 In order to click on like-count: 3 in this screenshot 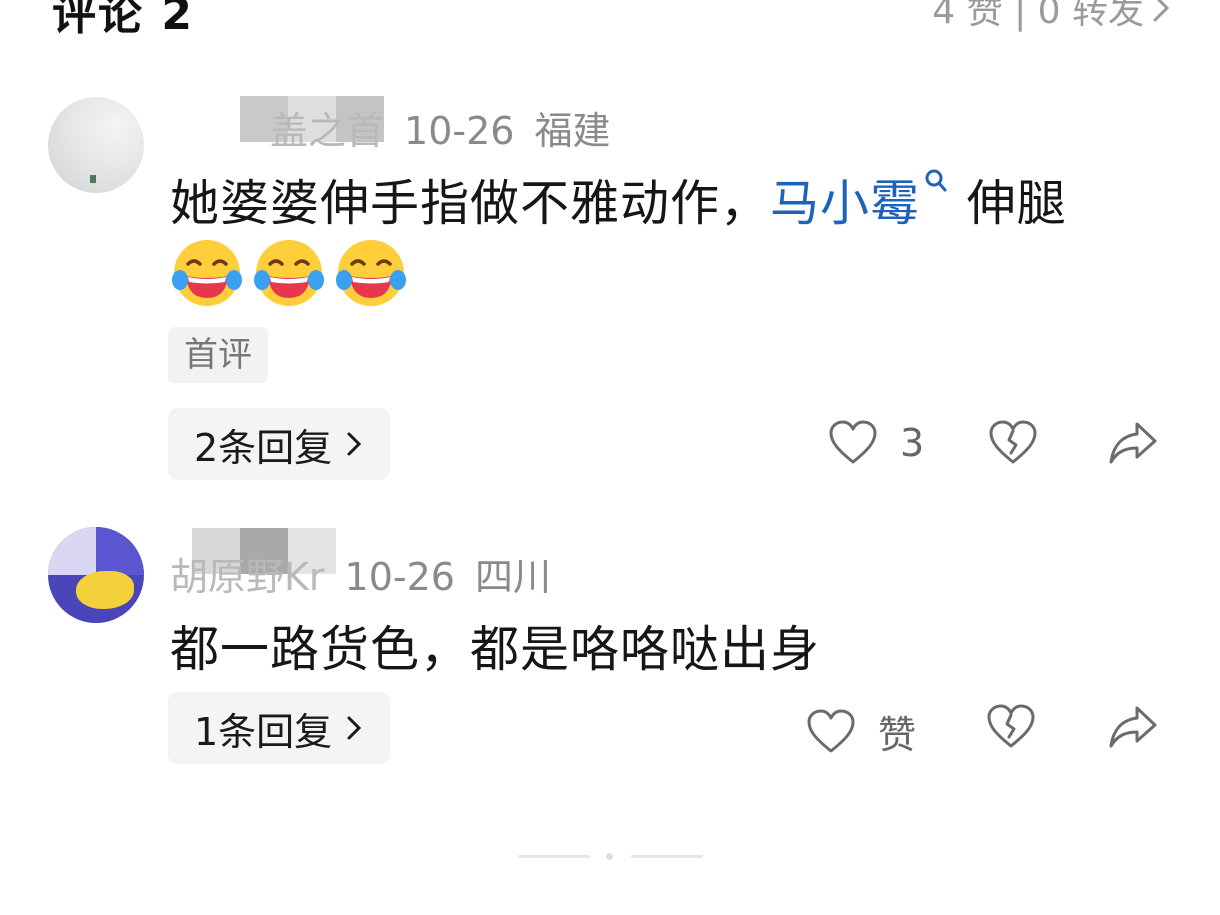, I will do `click(912, 443)`.